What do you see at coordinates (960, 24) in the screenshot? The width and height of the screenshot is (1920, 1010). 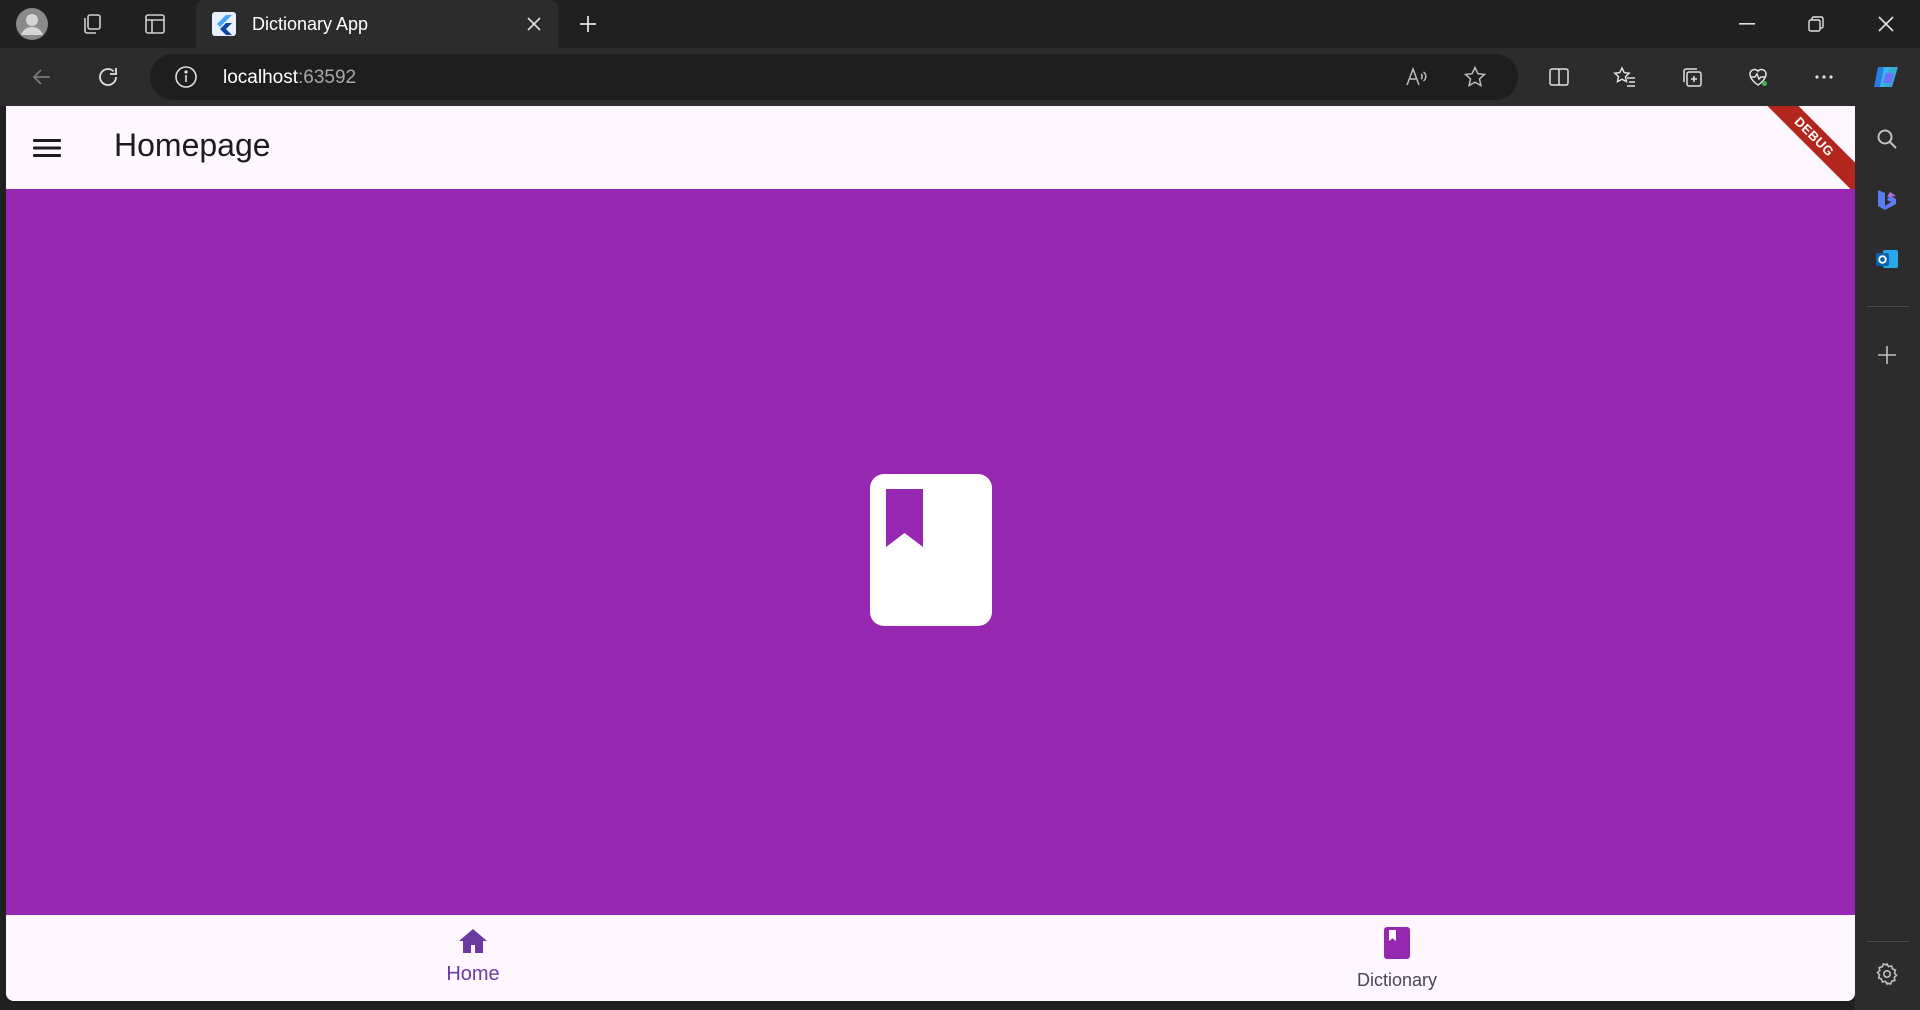 I see `browser-tab-strip: Dictionary App` at bounding box center [960, 24].